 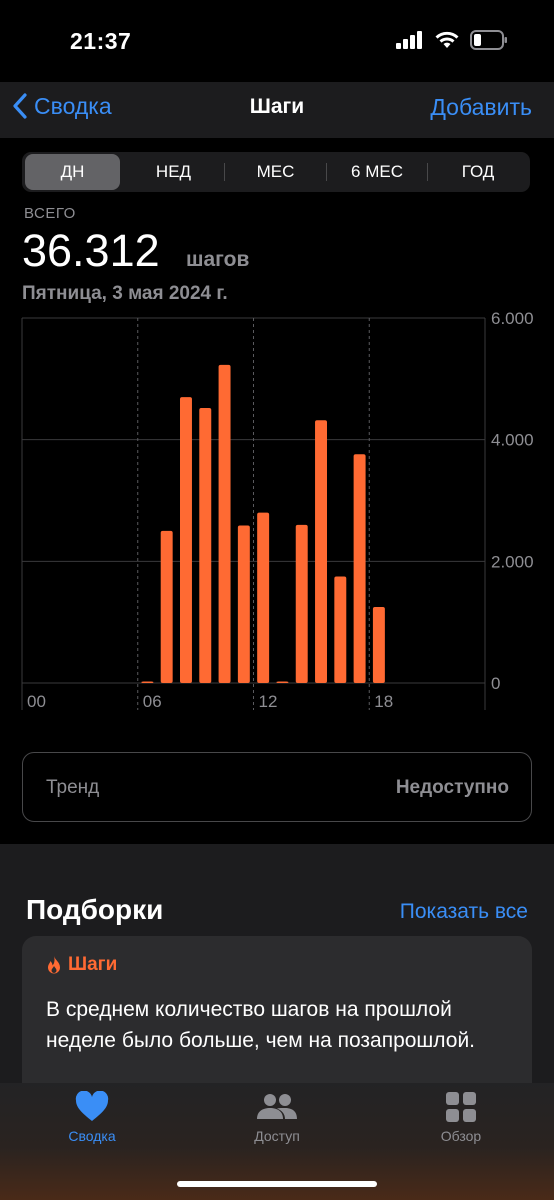 I want to click on tab-browse: Обзор, so click(x=461, y=1117).